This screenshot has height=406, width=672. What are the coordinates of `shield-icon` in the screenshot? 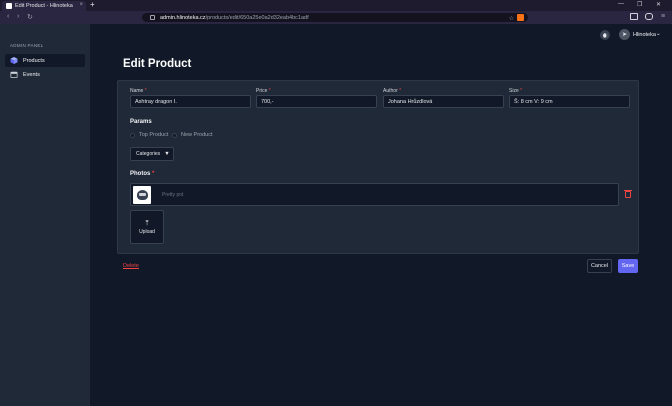 It's located at (520, 17).